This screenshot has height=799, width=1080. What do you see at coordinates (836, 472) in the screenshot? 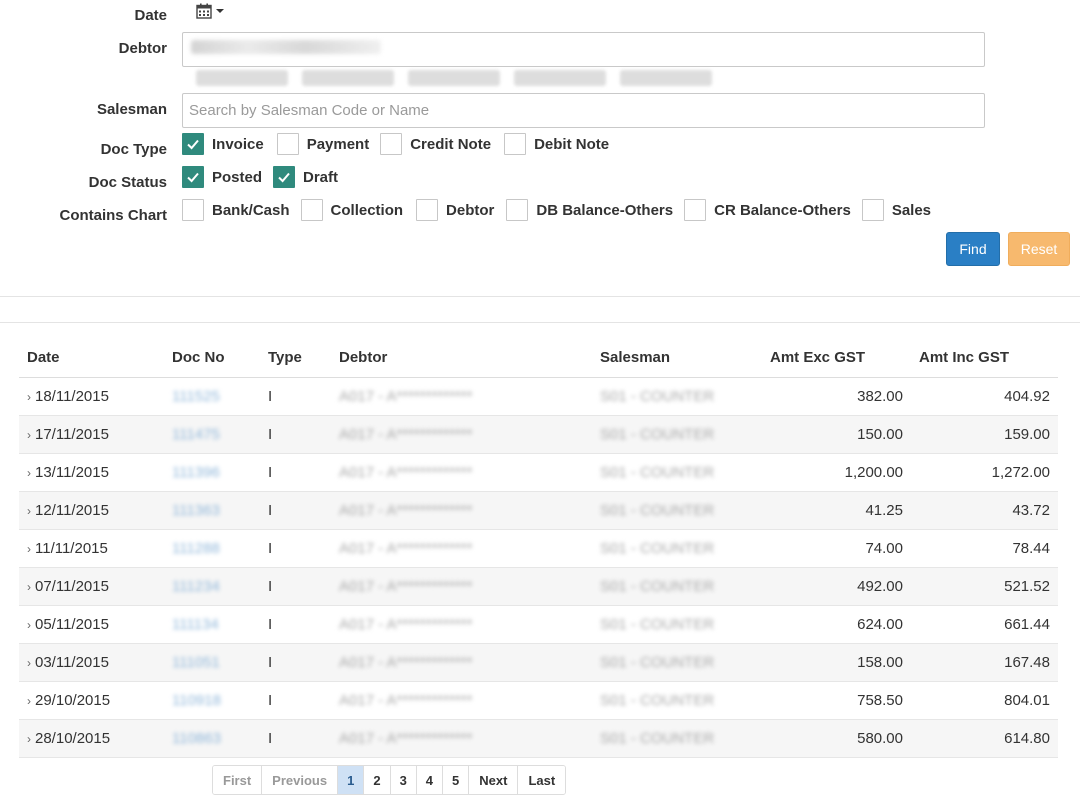
I see `amount-exc-gst-cell: 1,200.00` at bounding box center [836, 472].